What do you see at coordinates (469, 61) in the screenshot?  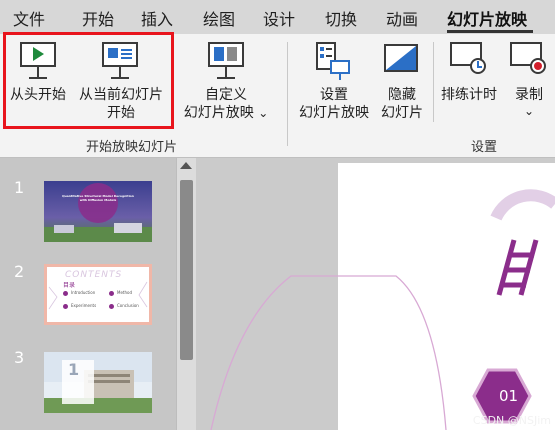 I see `stopwatch-icon` at bounding box center [469, 61].